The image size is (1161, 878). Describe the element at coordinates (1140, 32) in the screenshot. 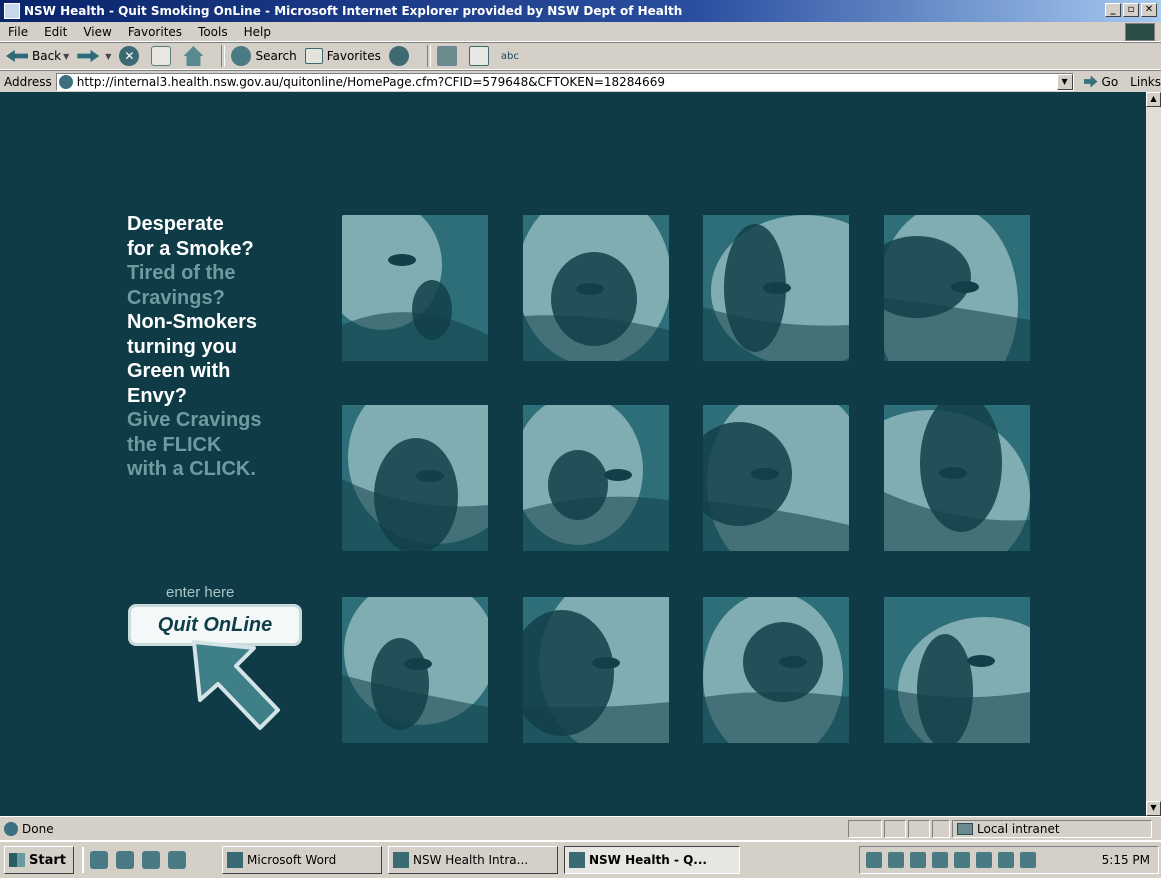

I see `windows-logo-icon` at that location.